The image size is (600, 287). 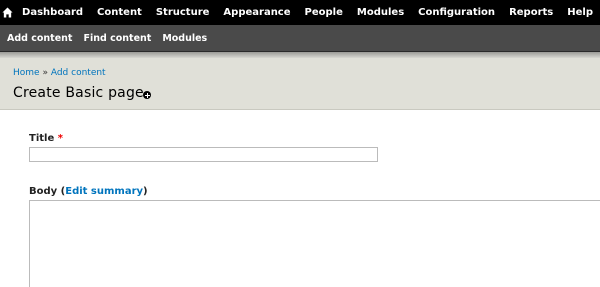 What do you see at coordinates (78, 93) in the screenshot?
I see `page-title: Create Basic page` at bounding box center [78, 93].